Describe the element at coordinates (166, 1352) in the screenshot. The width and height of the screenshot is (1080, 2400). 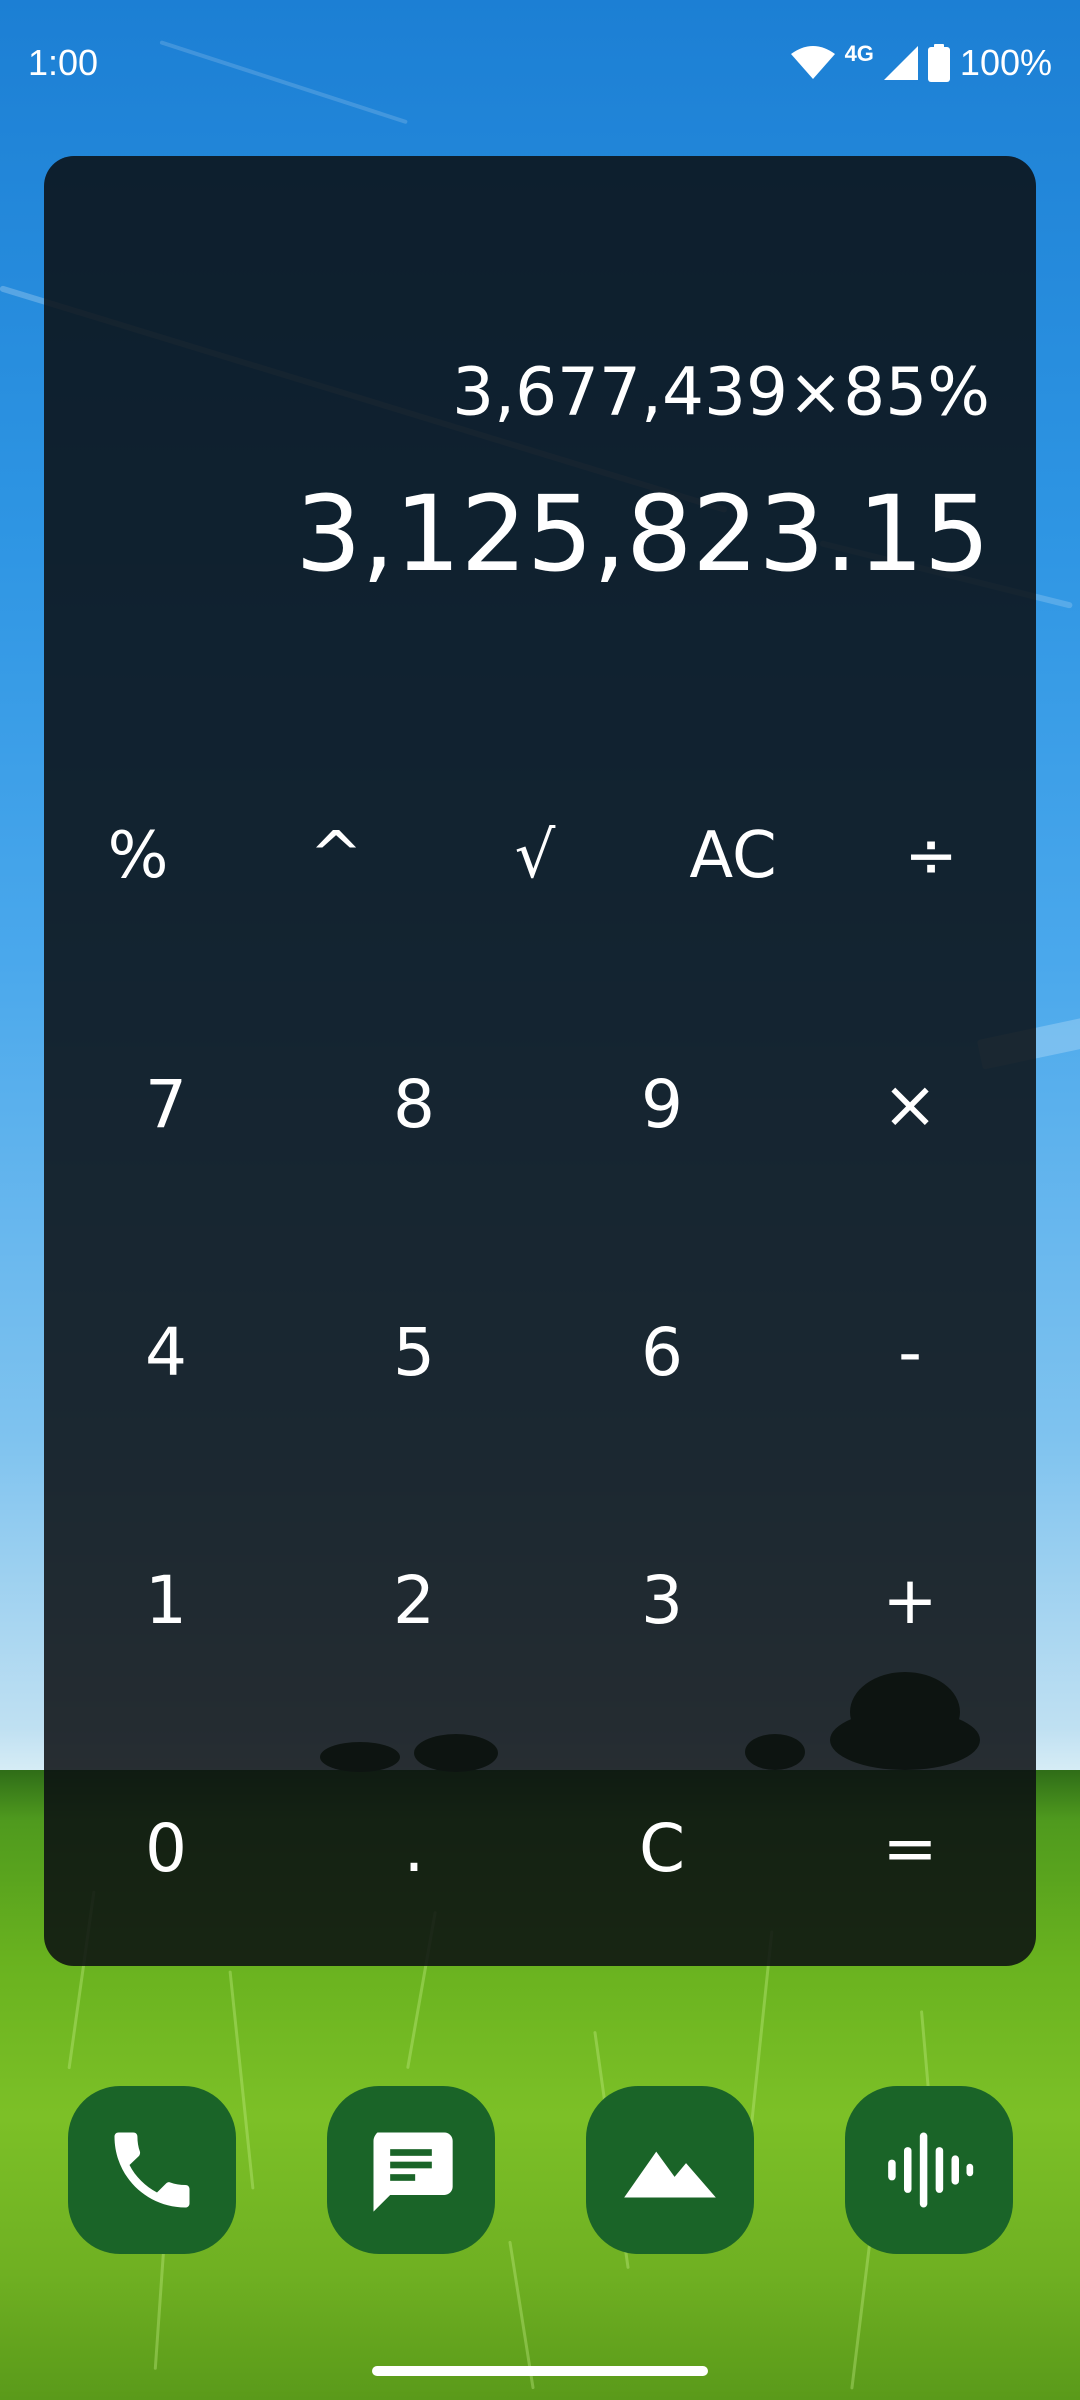
I see `digit-4-key: 4` at that location.